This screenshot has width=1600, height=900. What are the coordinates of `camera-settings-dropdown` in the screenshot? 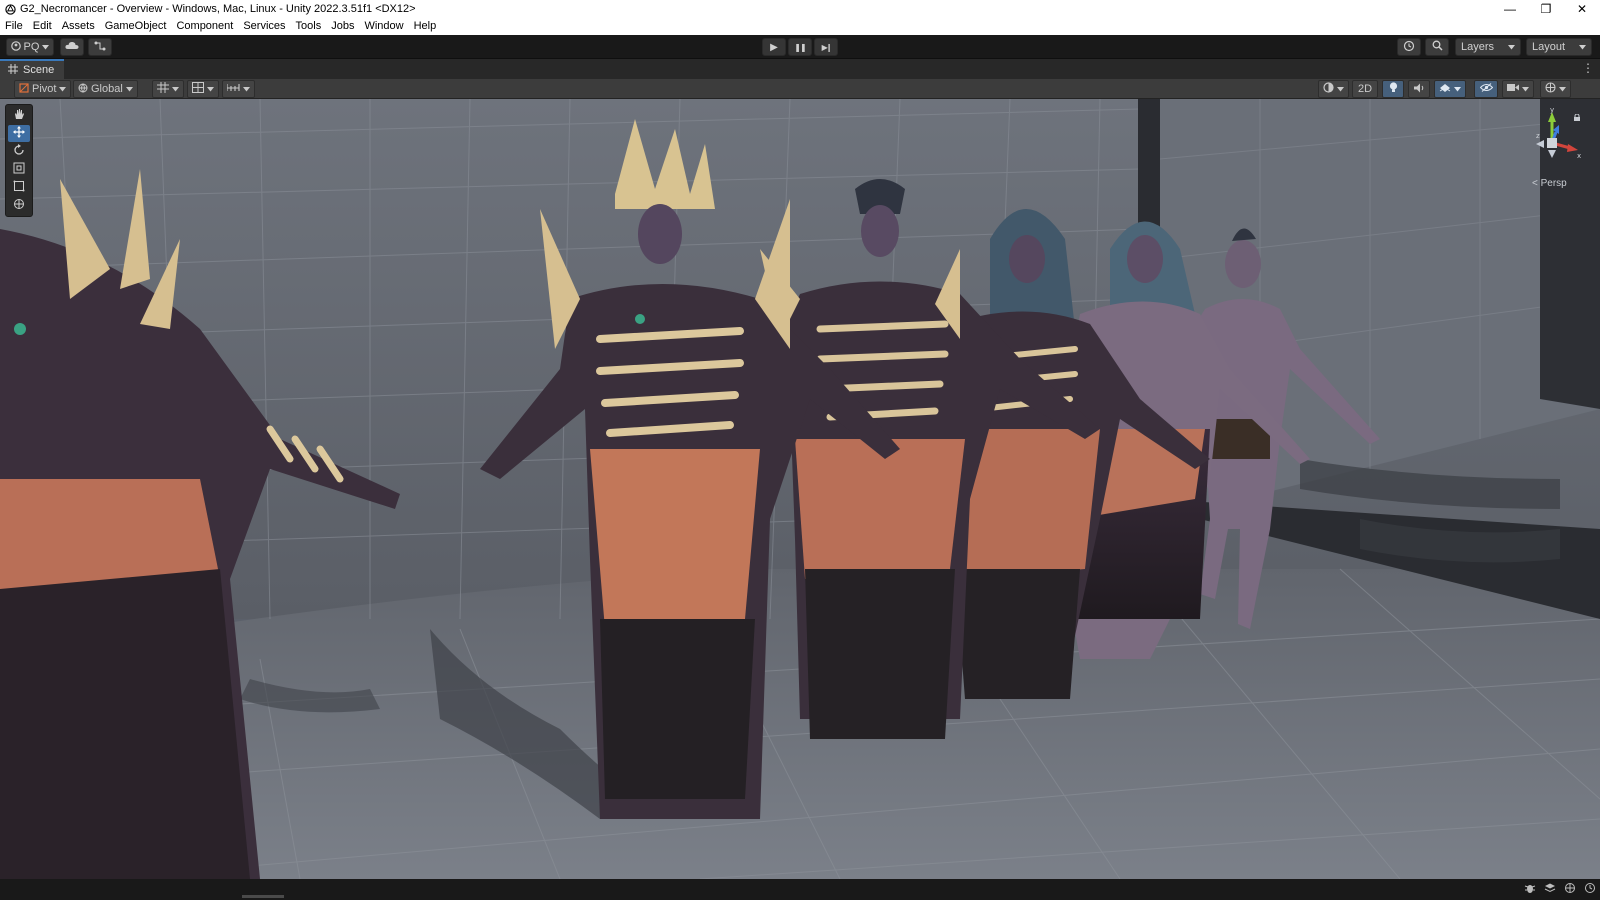 It's located at (1518, 89).